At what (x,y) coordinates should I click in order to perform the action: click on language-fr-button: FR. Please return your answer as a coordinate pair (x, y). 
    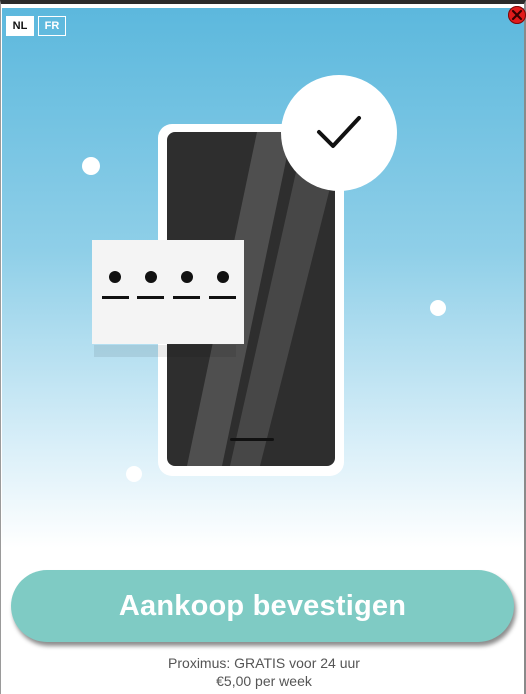
    Looking at the image, I should click on (52, 26).